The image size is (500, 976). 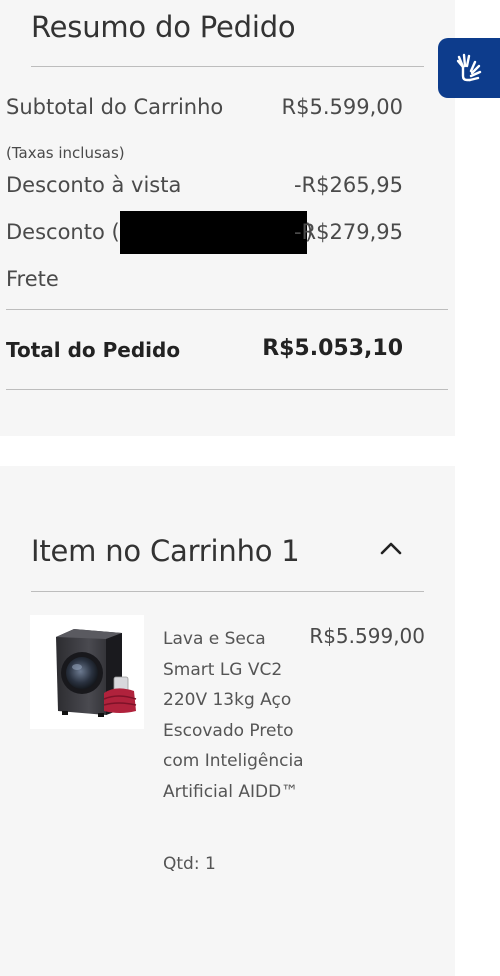 I want to click on cash-discount-value: -R$265,95, so click(x=348, y=185).